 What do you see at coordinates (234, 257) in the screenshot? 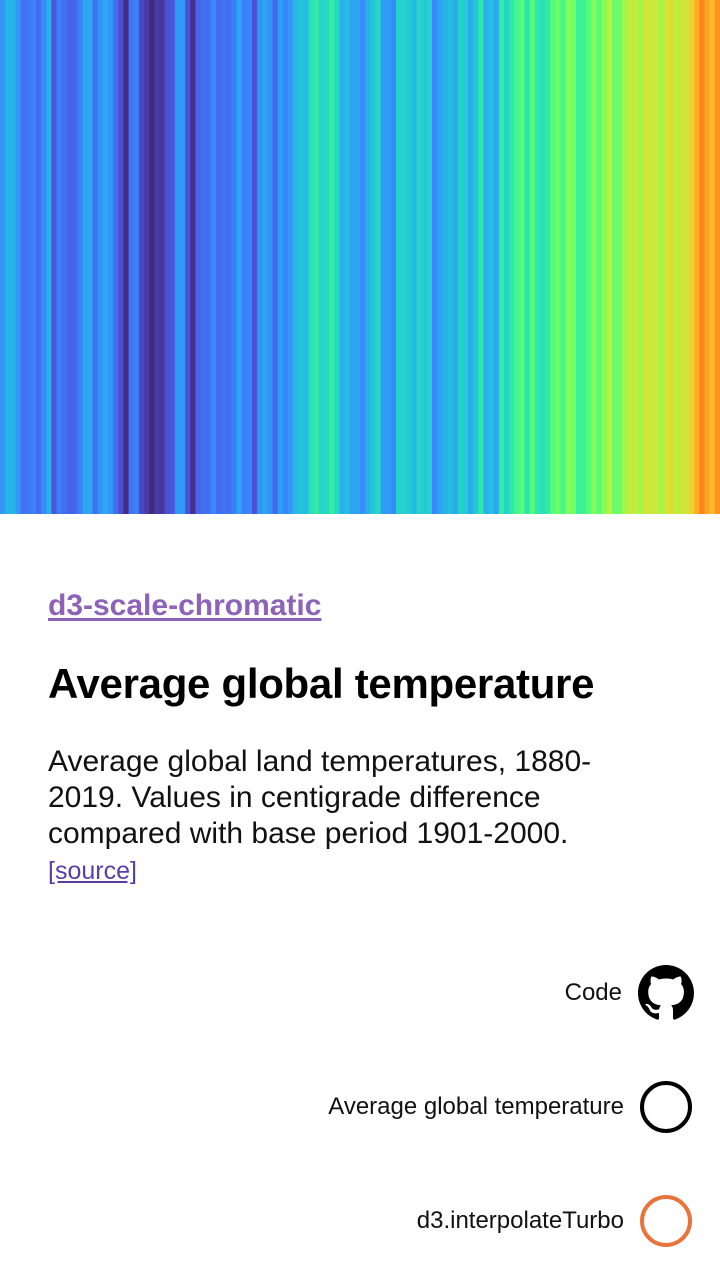
I see `stripe-1925` at bounding box center [234, 257].